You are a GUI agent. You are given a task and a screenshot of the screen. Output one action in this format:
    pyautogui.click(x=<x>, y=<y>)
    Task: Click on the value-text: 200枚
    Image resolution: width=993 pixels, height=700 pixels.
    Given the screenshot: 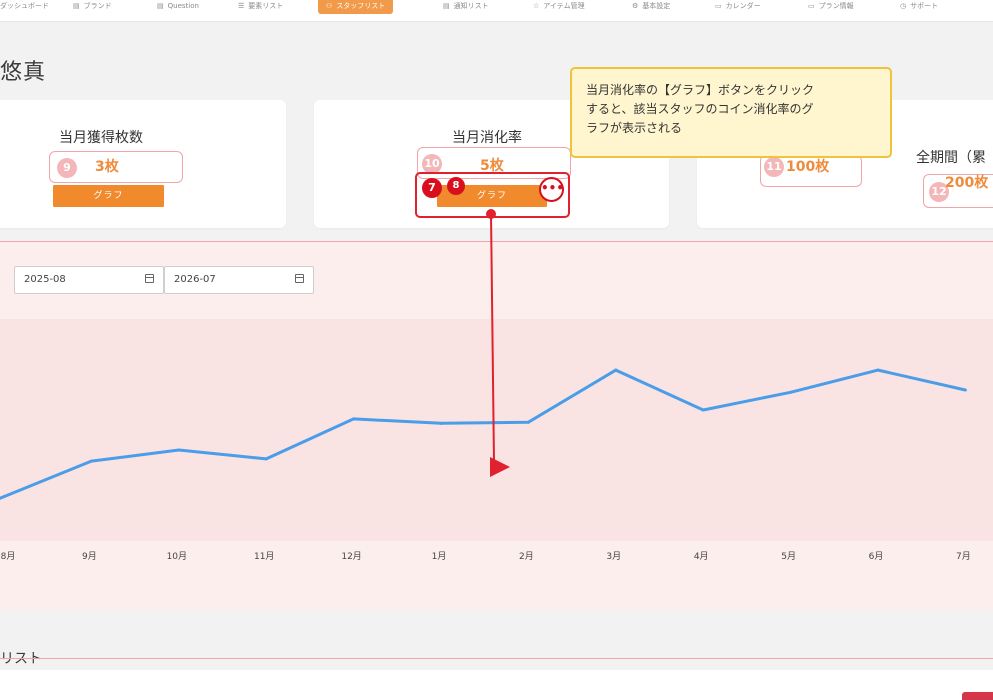 What is the action you would take?
    pyautogui.click(x=967, y=183)
    